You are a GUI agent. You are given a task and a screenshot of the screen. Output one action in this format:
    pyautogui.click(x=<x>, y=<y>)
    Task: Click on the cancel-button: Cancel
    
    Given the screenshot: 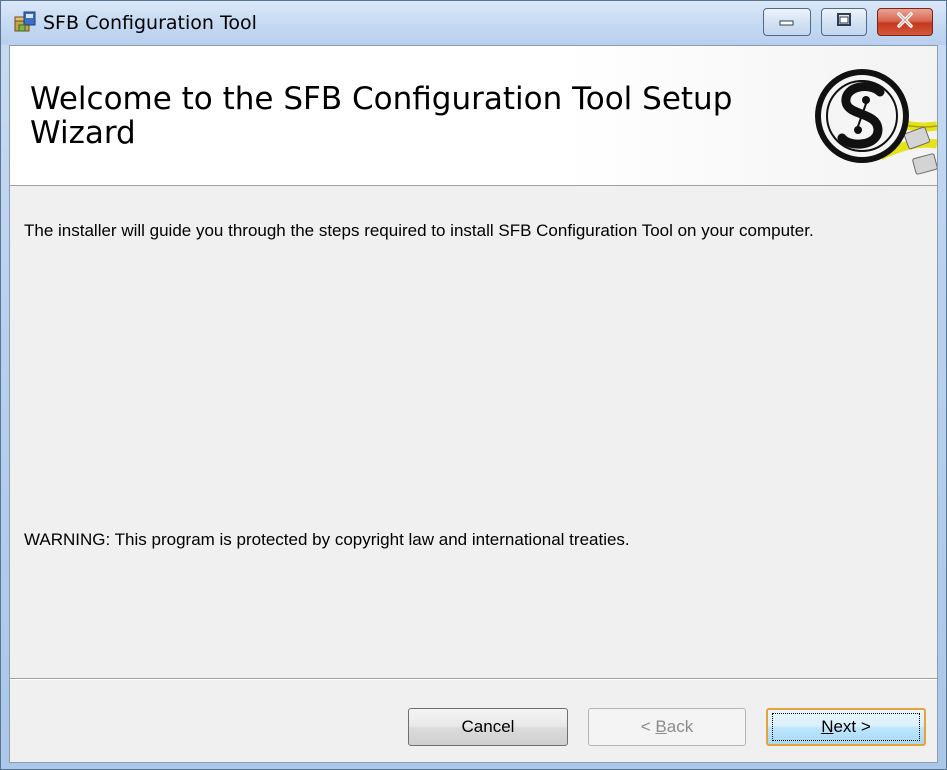 What is the action you would take?
    pyautogui.click(x=488, y=727)
    